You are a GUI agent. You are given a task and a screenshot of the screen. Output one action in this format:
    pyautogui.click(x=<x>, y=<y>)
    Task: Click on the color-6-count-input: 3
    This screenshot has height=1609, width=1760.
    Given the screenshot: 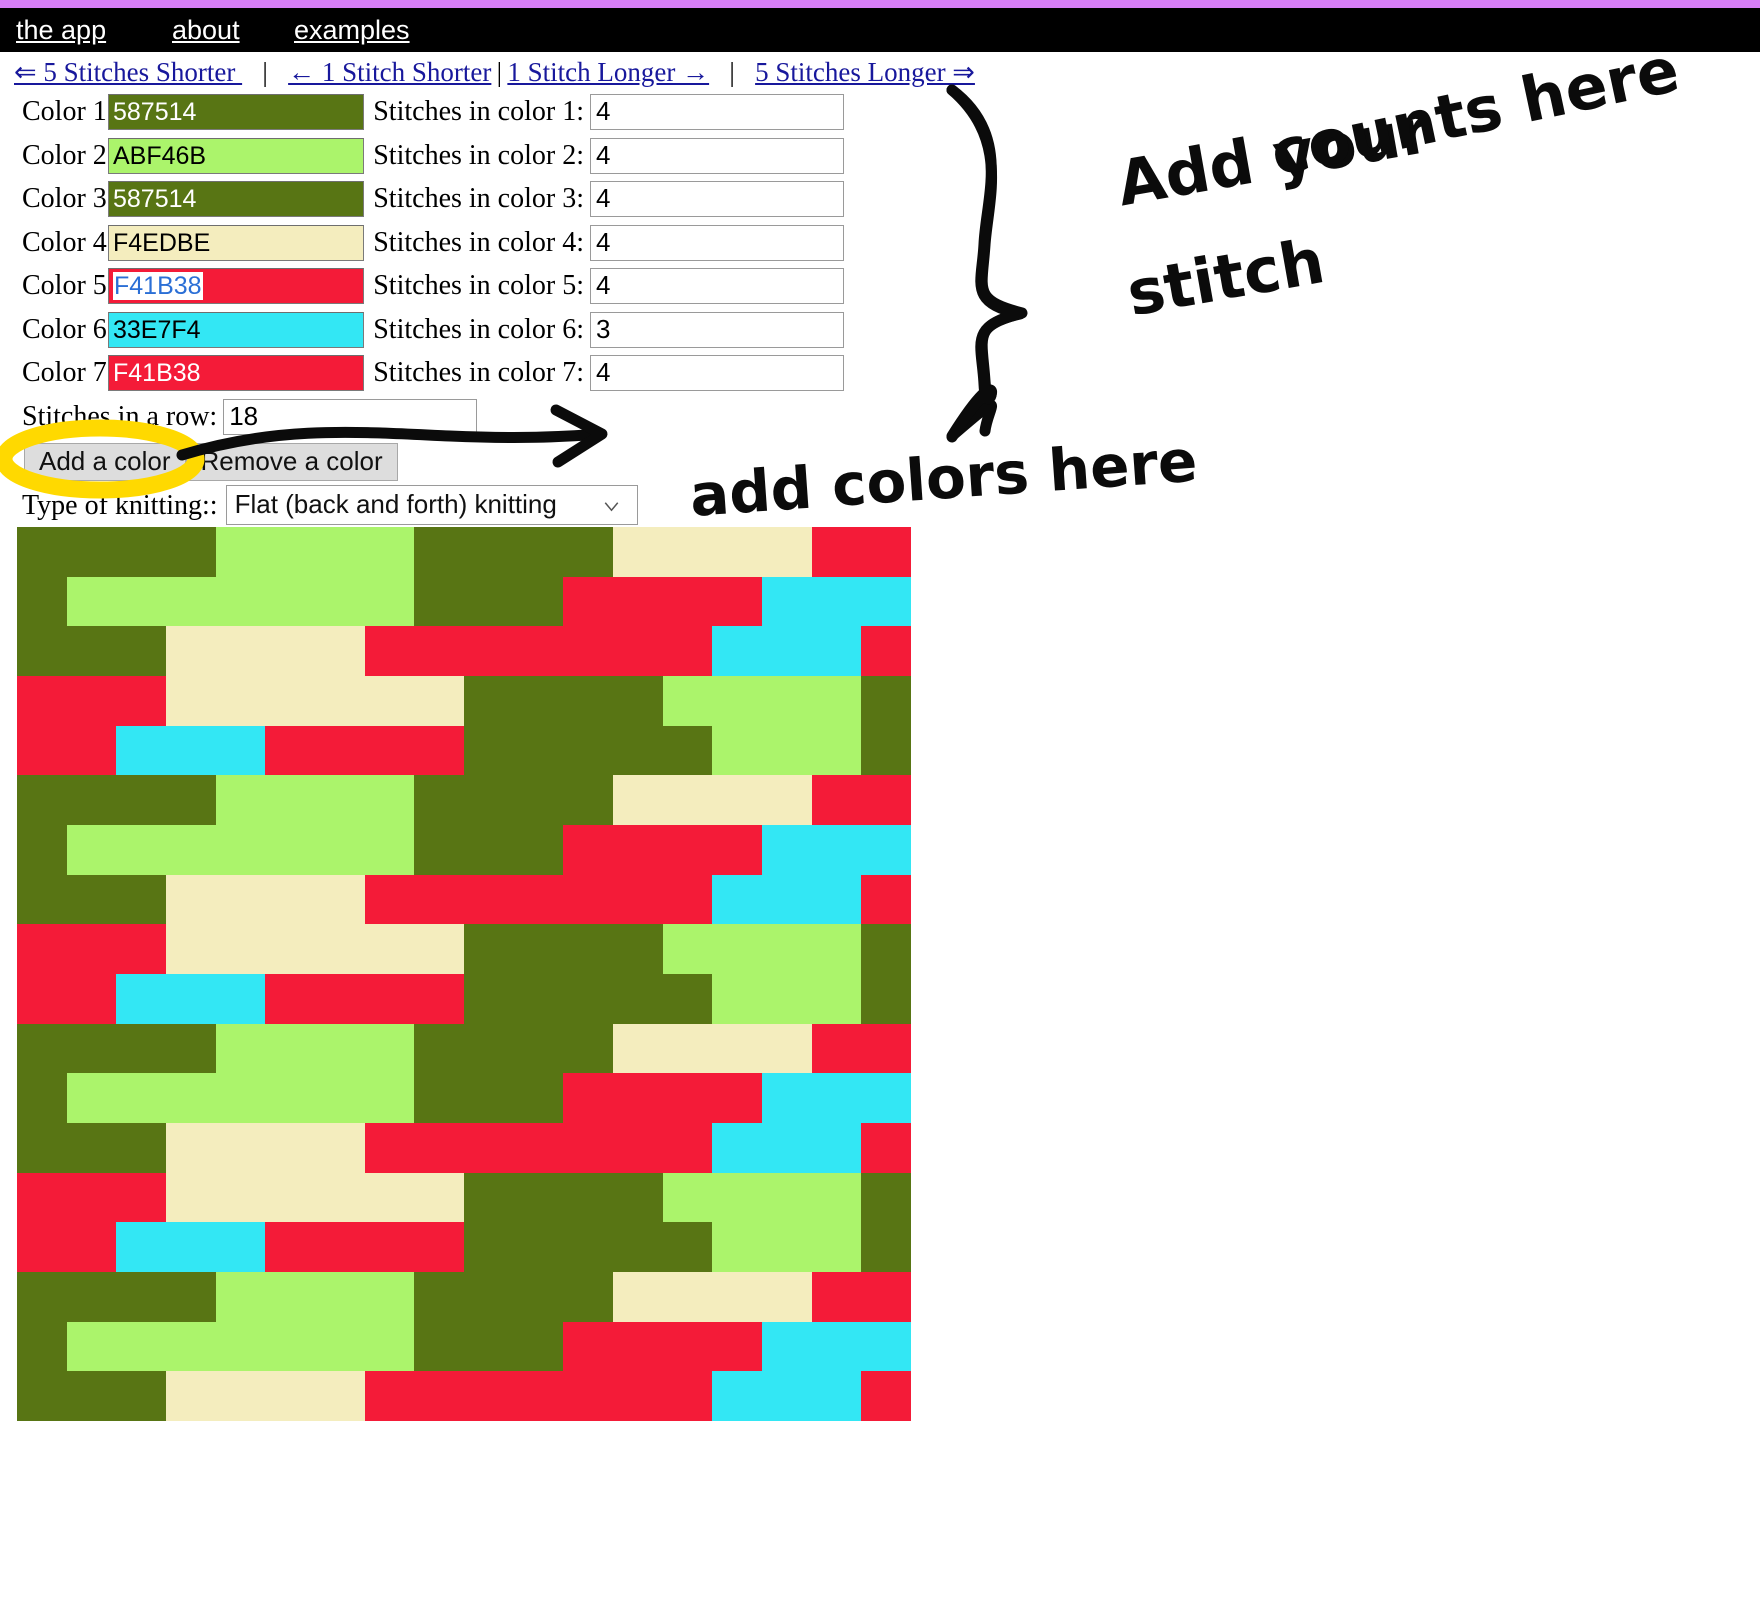 What is the action you would take?
    pyautogui.click(x=717, y=329)
    